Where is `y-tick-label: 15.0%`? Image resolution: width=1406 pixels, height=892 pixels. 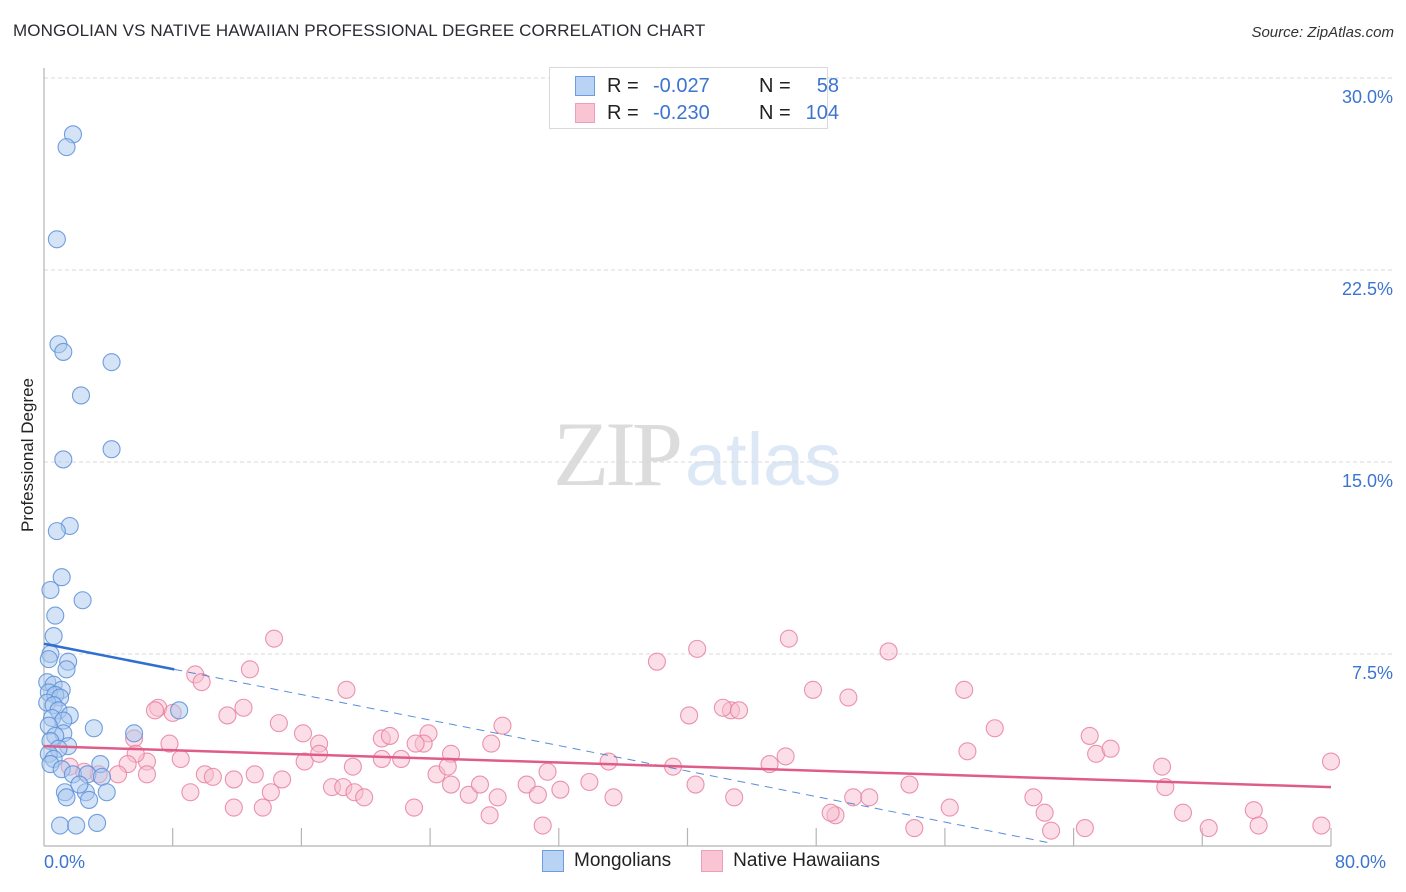 y-tick-label: 15.0% is located at coordinates (1367, 481).